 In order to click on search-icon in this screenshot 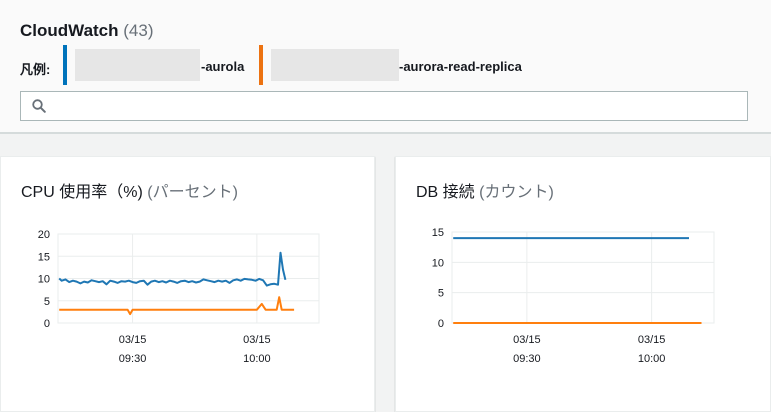, I will do `click(39, 106)`.